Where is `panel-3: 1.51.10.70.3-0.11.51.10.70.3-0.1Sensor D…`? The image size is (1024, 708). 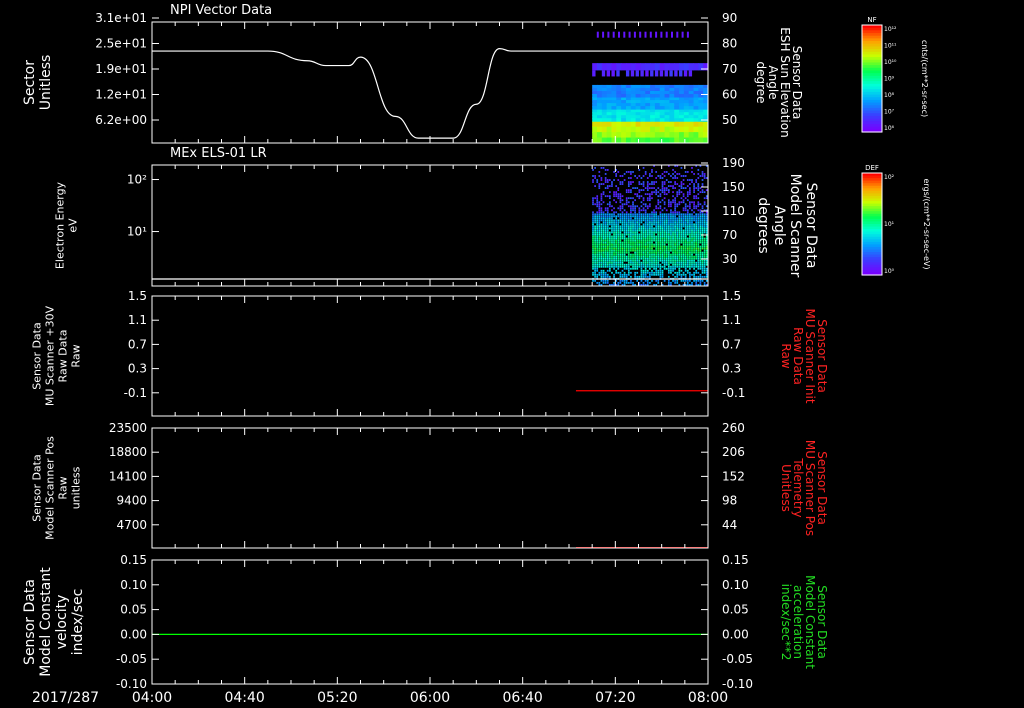 panel-3: 1.51.10.70.3-0.11.51.10.70.3-0.1Sensor D… is located at coordinates (430, 353).